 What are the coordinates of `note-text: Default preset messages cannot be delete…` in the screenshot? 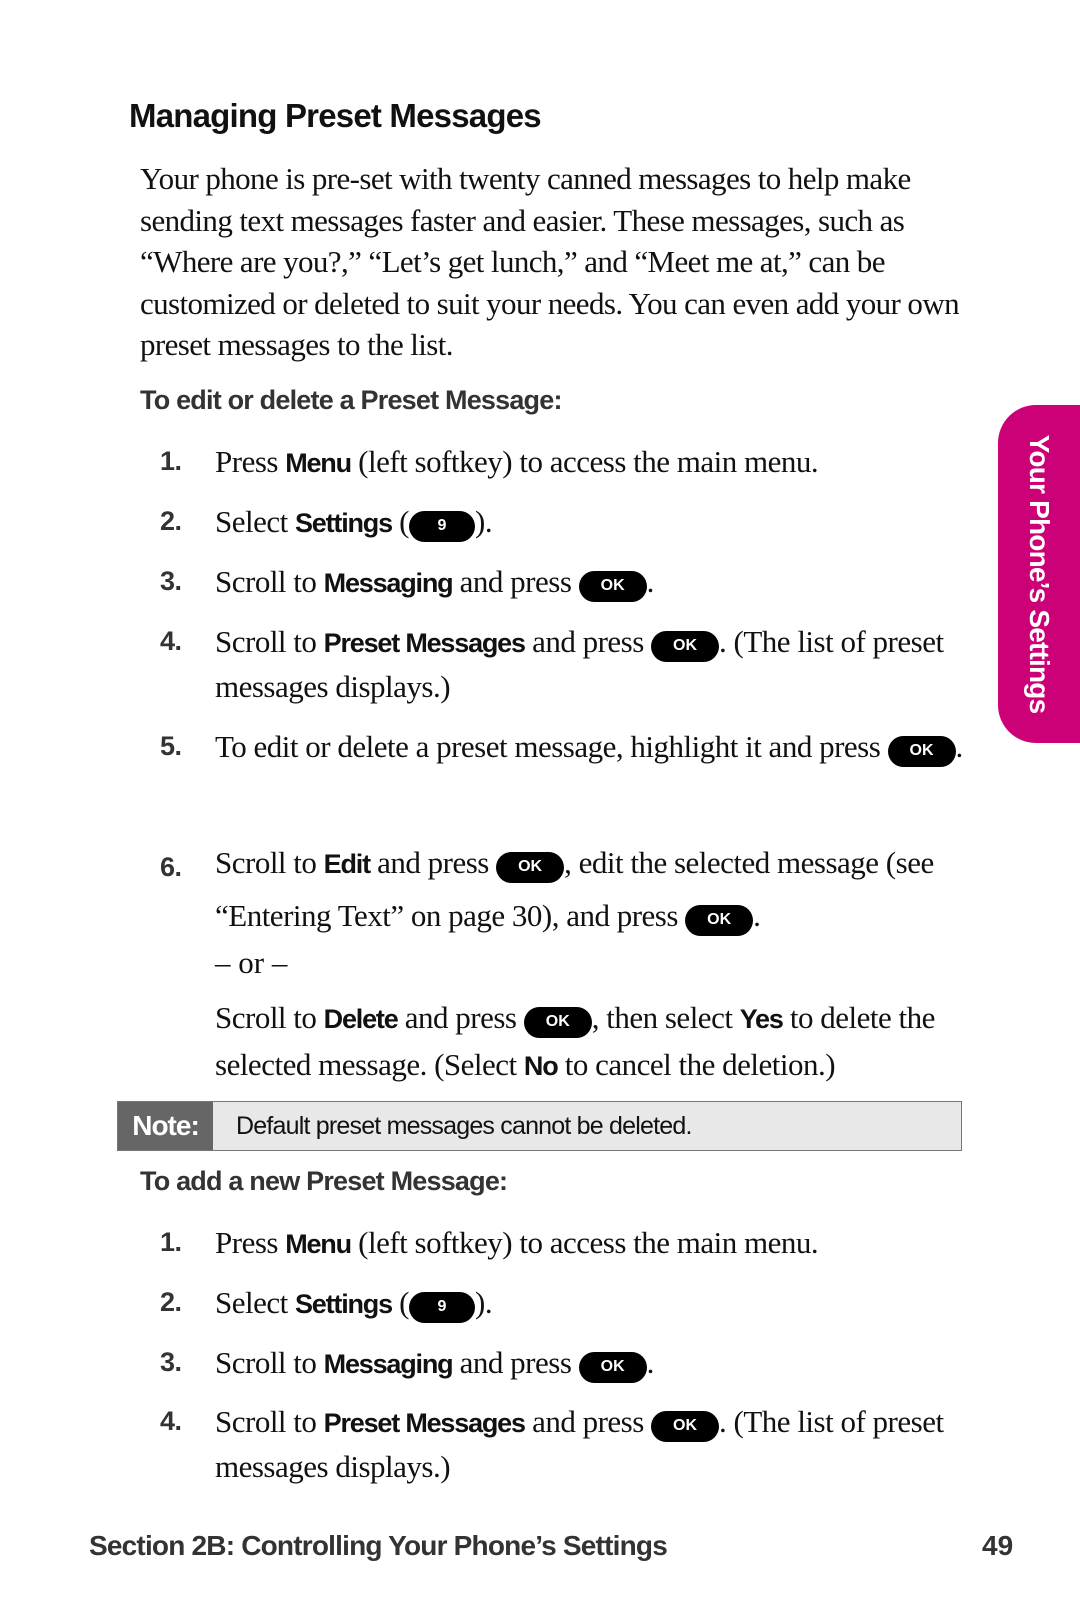 It's located at (464, 1126).